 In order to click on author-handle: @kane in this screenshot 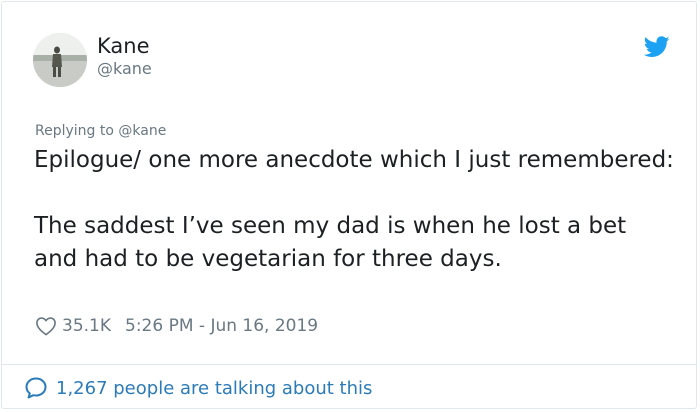, I will do `click(124, 69)`.